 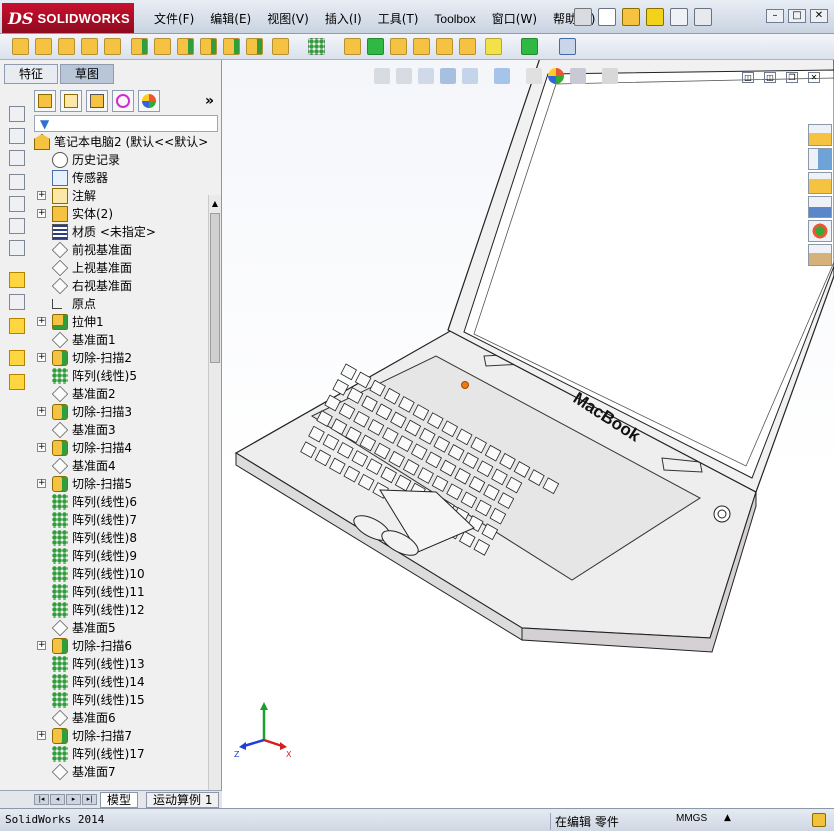 What do you see at coordinates (567, 46) in the screenshot?
I see `instant3d-icon` at bounding box center [567, 46].